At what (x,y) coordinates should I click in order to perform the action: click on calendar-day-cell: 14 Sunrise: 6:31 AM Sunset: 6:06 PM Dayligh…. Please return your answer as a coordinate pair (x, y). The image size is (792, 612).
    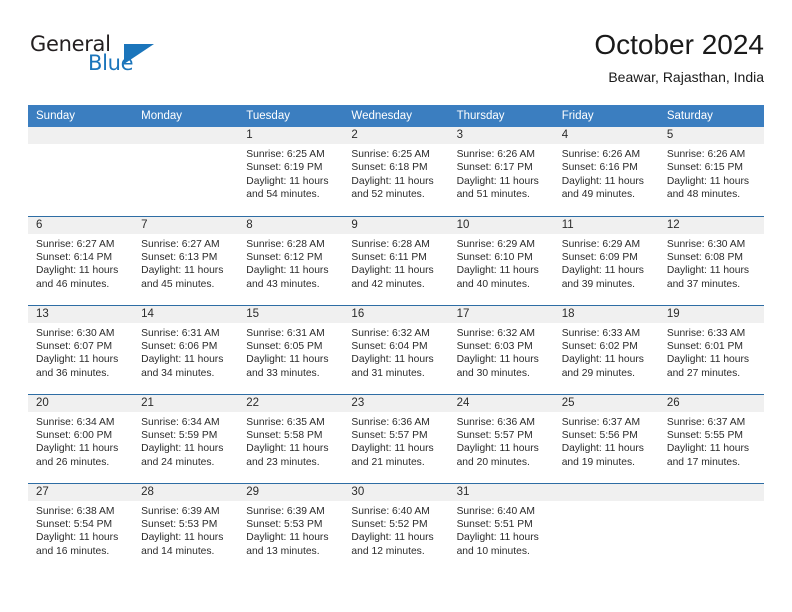
    Looking at the image, I should click on (186, 349).